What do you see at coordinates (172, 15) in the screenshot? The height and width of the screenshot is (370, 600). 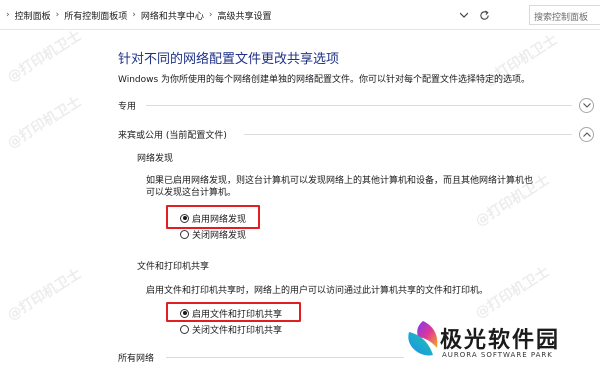 I see `breadcrumb-item-network-center: 网络和共享中心` at bounding box center [172, 15].